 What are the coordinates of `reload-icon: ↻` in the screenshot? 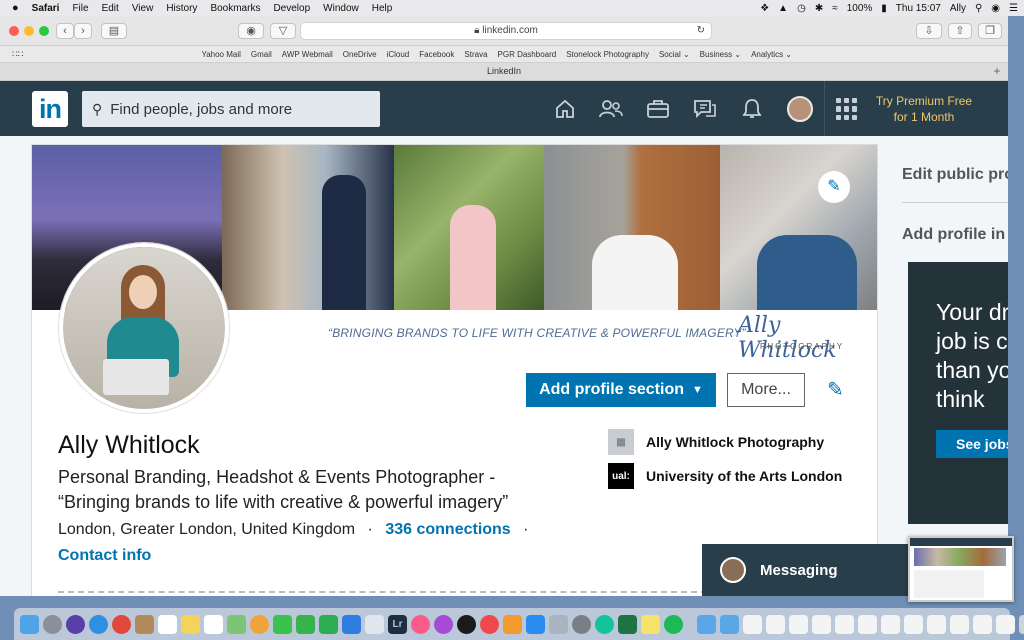 It's located at (701, 31).